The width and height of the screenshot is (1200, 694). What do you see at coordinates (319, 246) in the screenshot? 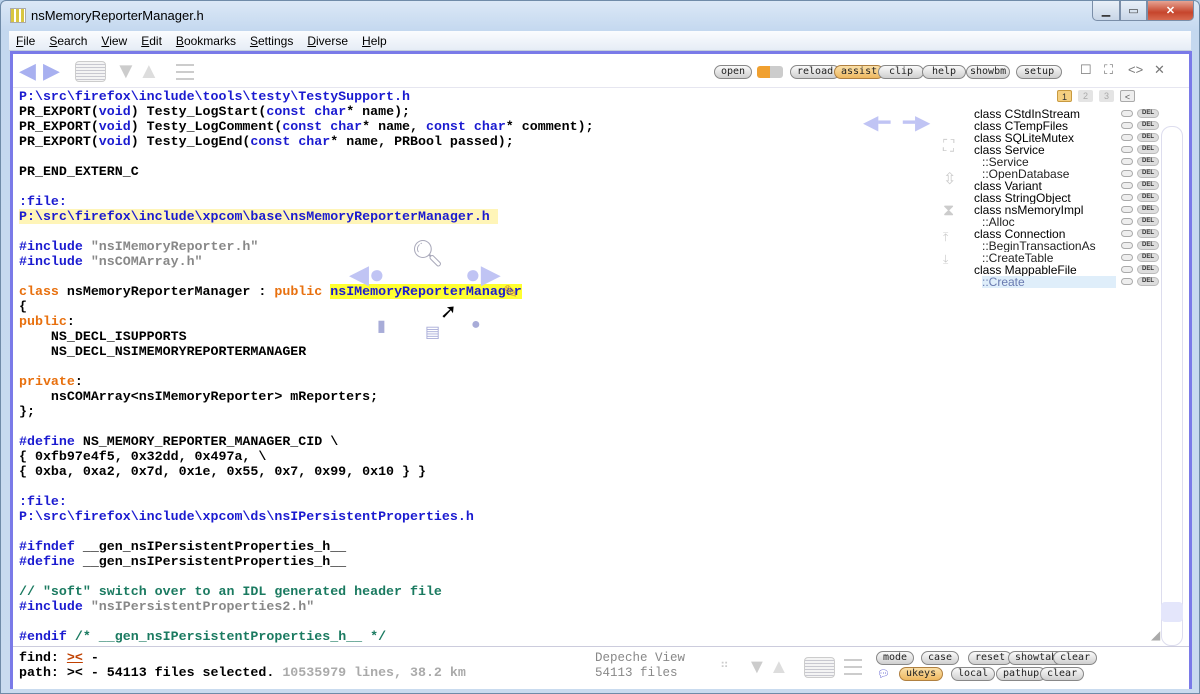
I see `code-line: #include "nsIMemoryReporter.h"` at bounding box center [319, 246].